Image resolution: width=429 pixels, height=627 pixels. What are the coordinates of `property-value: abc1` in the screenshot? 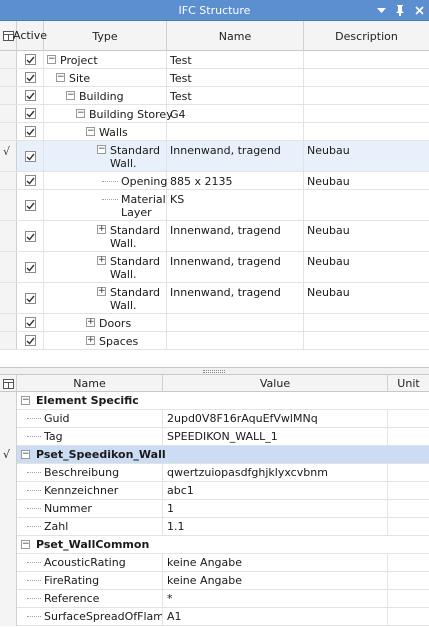 It's located at (275, 491).